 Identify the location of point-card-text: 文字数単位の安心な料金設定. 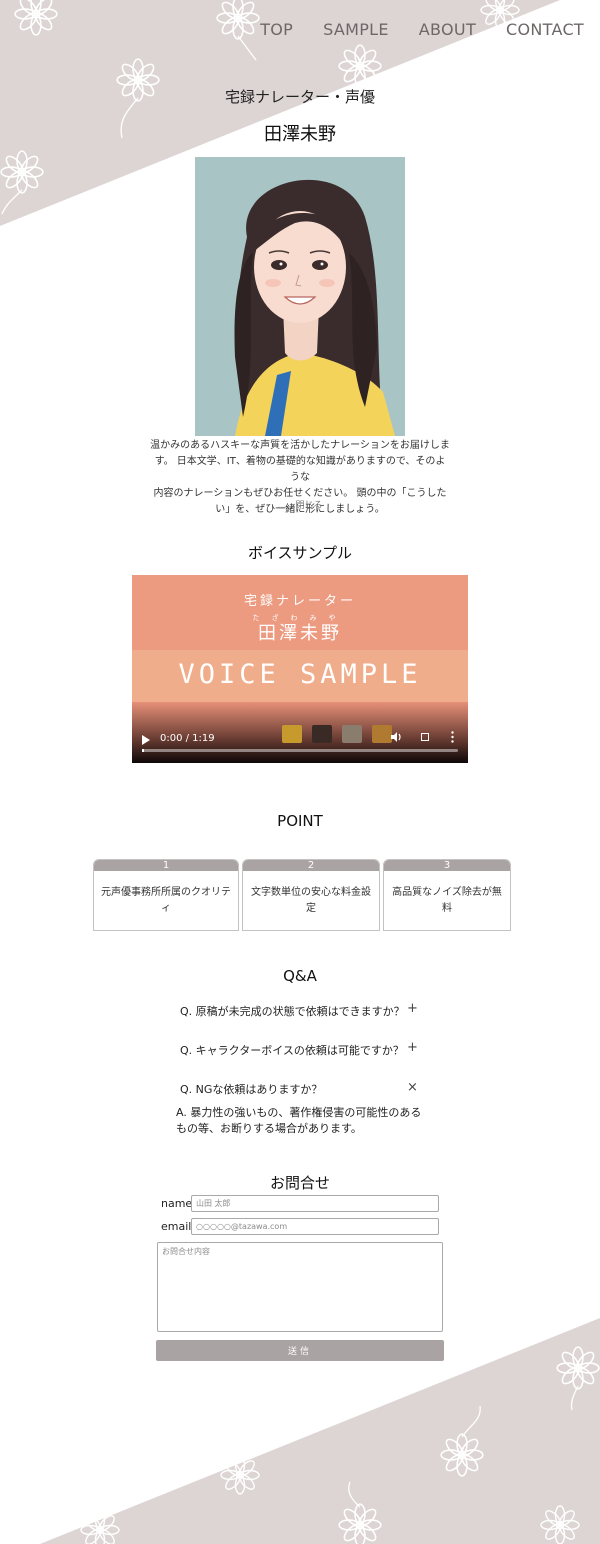
(311, 900).